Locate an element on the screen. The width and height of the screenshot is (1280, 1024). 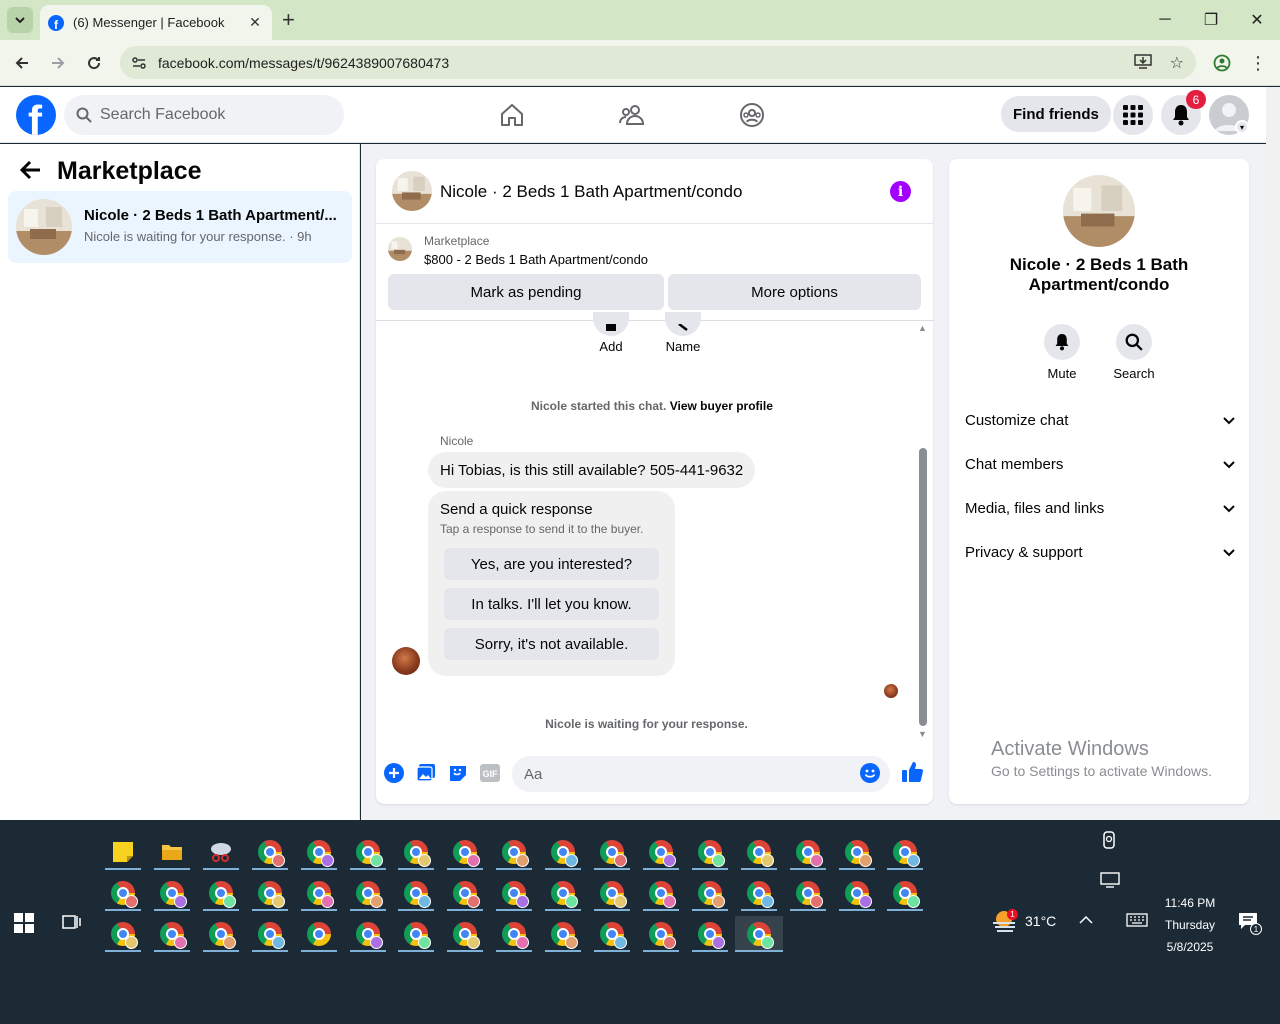
chat-title: Nicole · 2 Beds 1 Bath Apartment/condo is located at coordinates (591, 192).